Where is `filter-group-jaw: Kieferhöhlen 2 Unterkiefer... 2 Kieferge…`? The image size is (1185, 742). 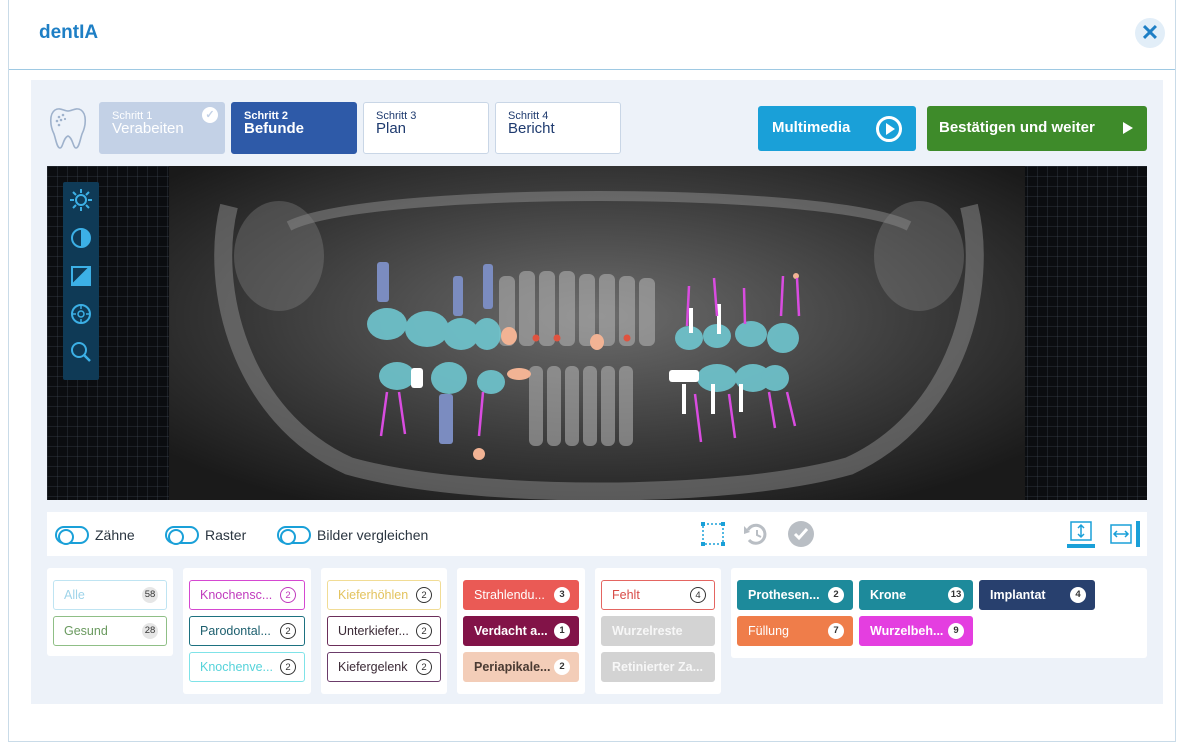 filter-group-jaw: Kieferhöhlen 2 Unterkiefer... 2 Kieferge… is located at coordinates (384, 631).